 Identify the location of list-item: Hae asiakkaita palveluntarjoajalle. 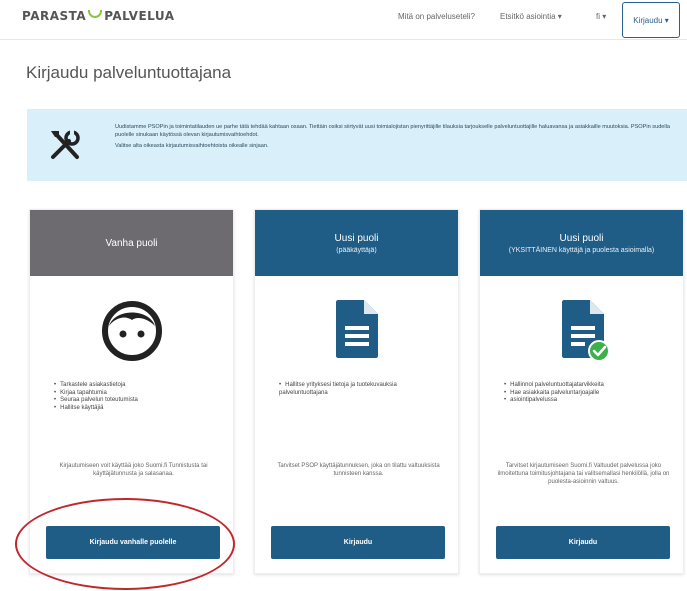
(586, 394).